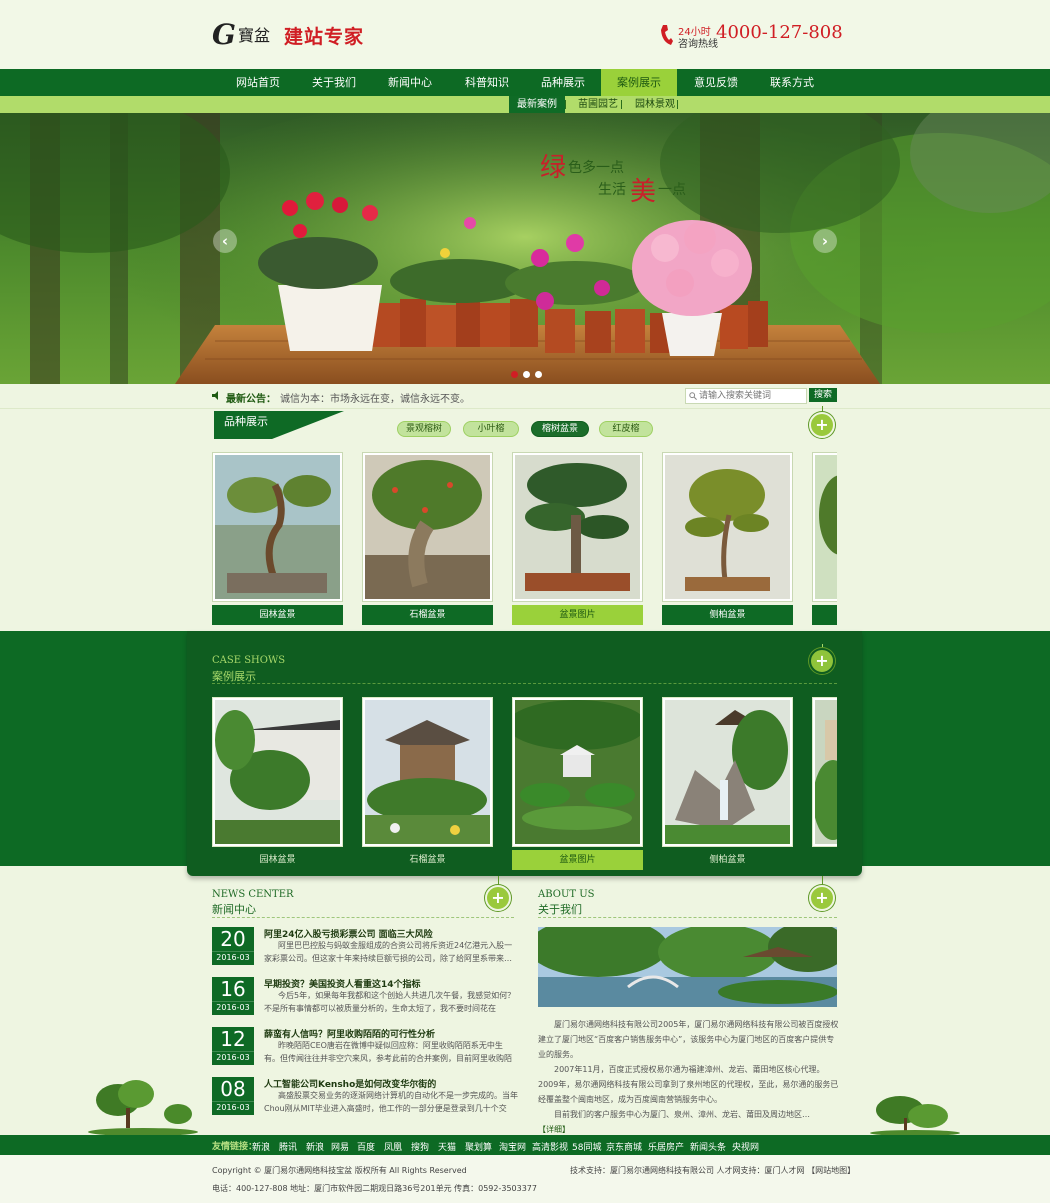 The height and width of the screenshot is (1203, 1050). Describe the element at coordinates (596, 168) in the screenshot. I see `banner-slogan-line1: 色多一点` at that location.